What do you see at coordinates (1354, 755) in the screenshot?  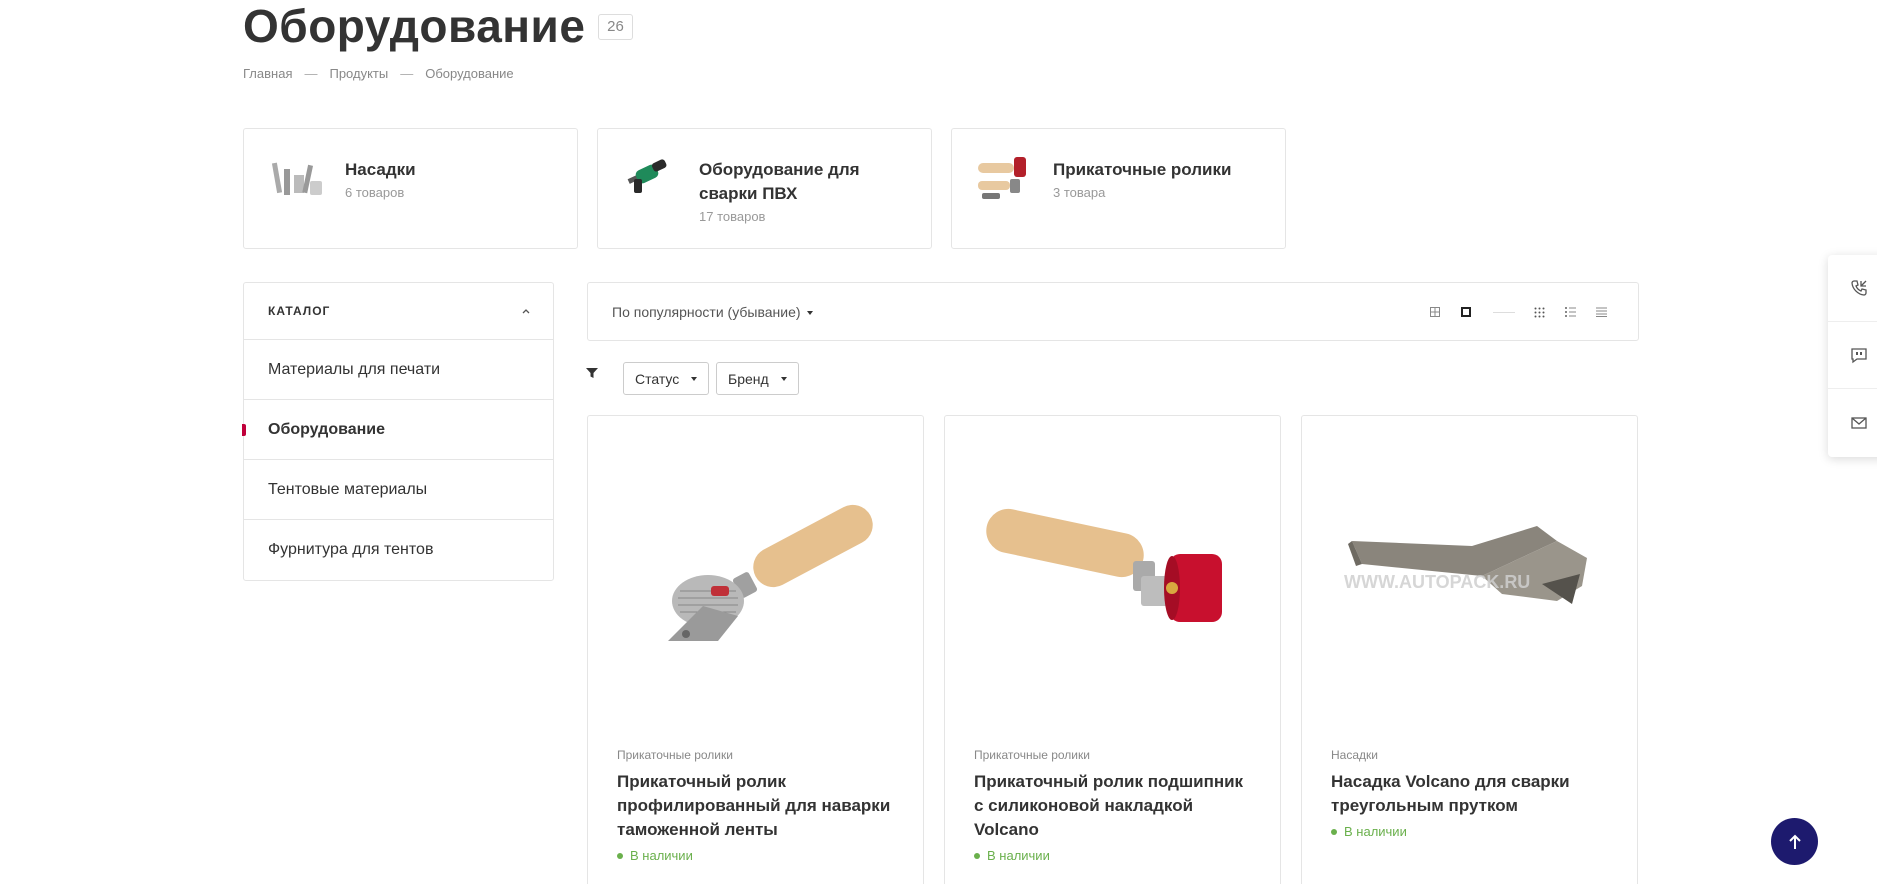 I see `product-category: Насадки` at bounding box center [1354, 755].